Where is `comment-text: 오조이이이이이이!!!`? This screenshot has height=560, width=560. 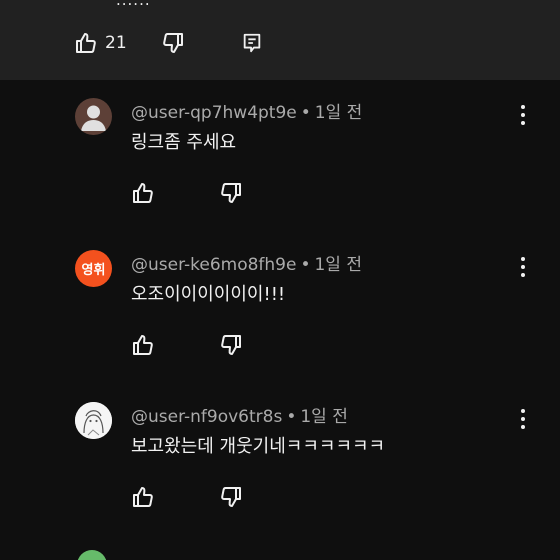 comment-text: 오조이이이이이이!!! is located at coordinates (208, 294).